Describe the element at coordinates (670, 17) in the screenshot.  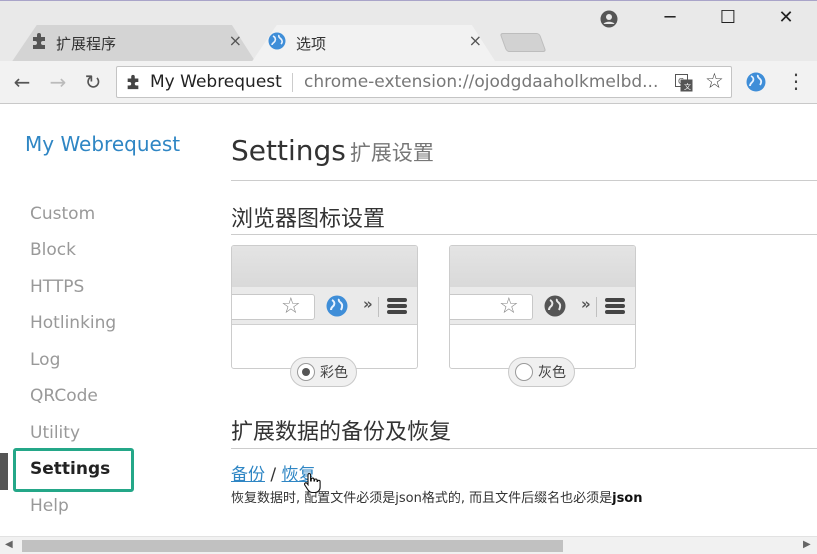
I see `minimize-button: ─` at that location.